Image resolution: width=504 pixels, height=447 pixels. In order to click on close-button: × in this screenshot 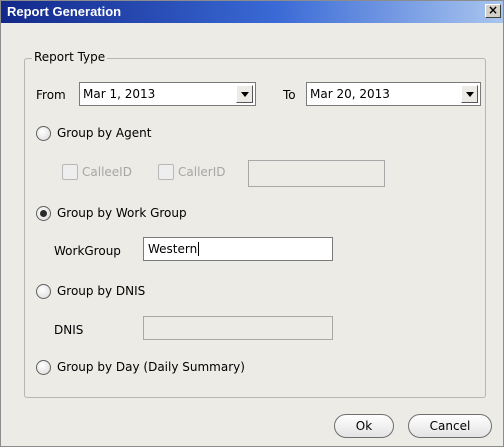, I will do `click(493, 11)`.